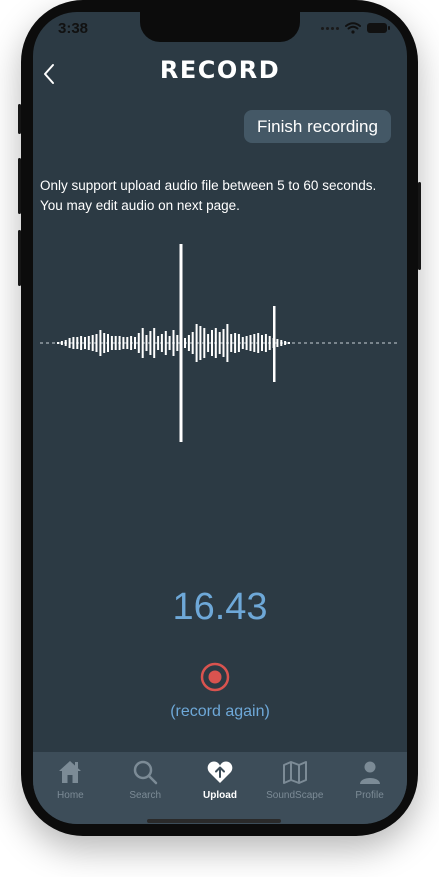 The width and height of the screenshot is (439, 877). Describe the element at coordinates (145, 772) in the screenshot. I see `search-icon` at that location.